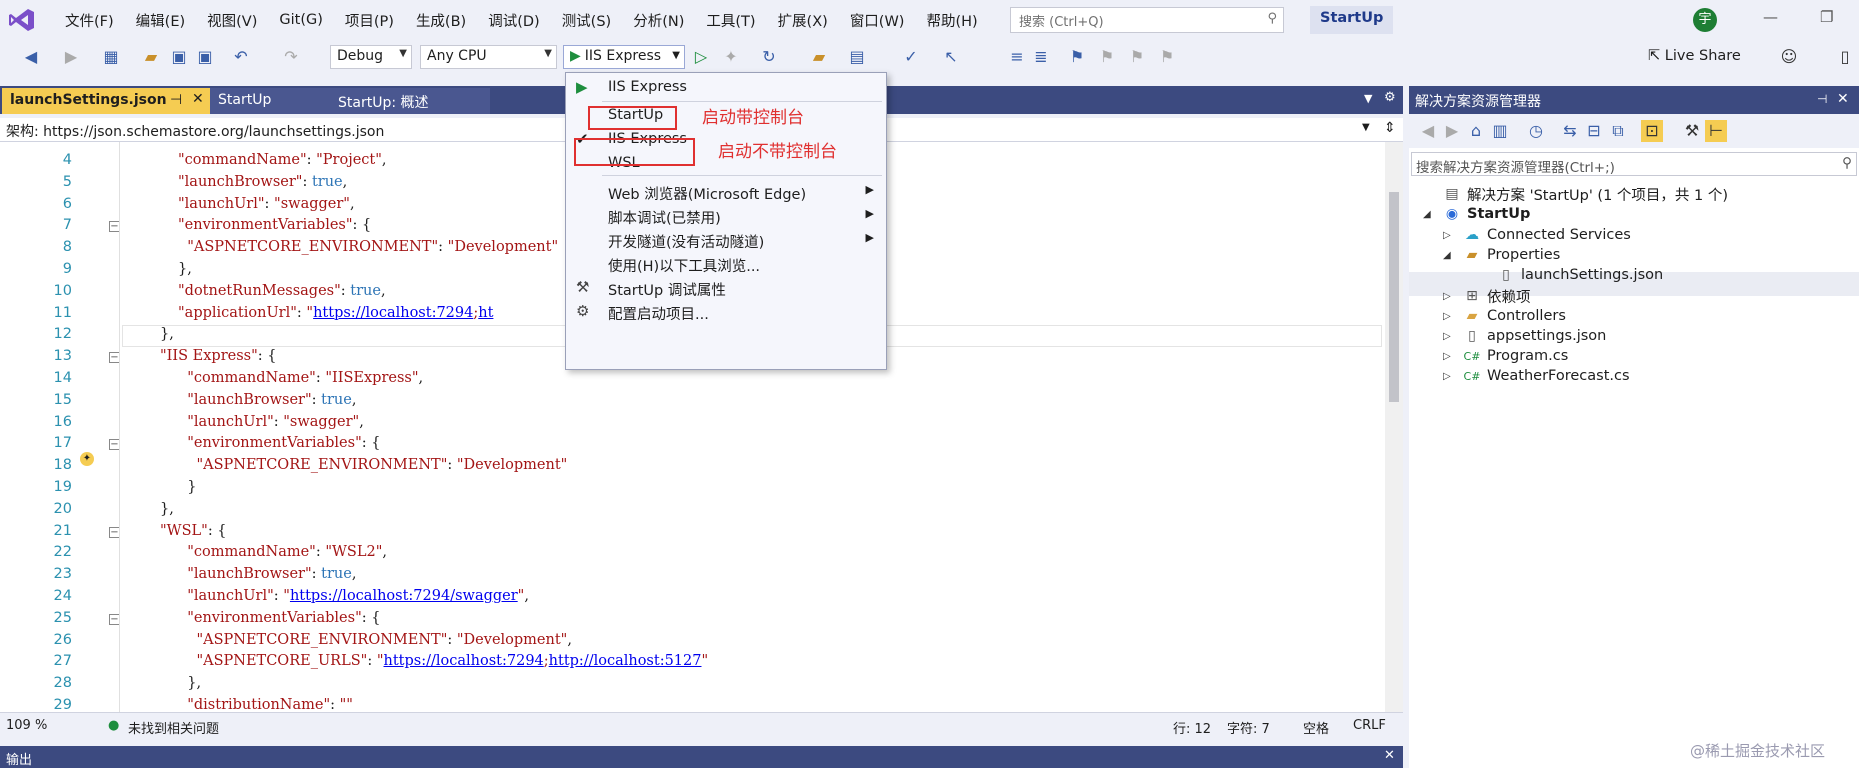 The width and height of the screenshot is (1859, 768). I want to click on settings-gear-icon: ⚙, so click(1390, 97).